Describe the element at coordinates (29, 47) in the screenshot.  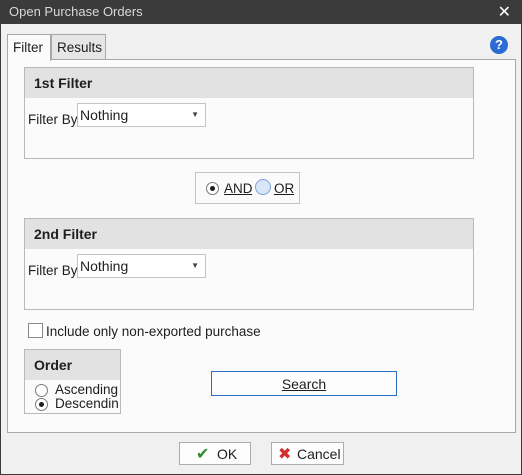
I see `tab-filter: Filter` at that location.